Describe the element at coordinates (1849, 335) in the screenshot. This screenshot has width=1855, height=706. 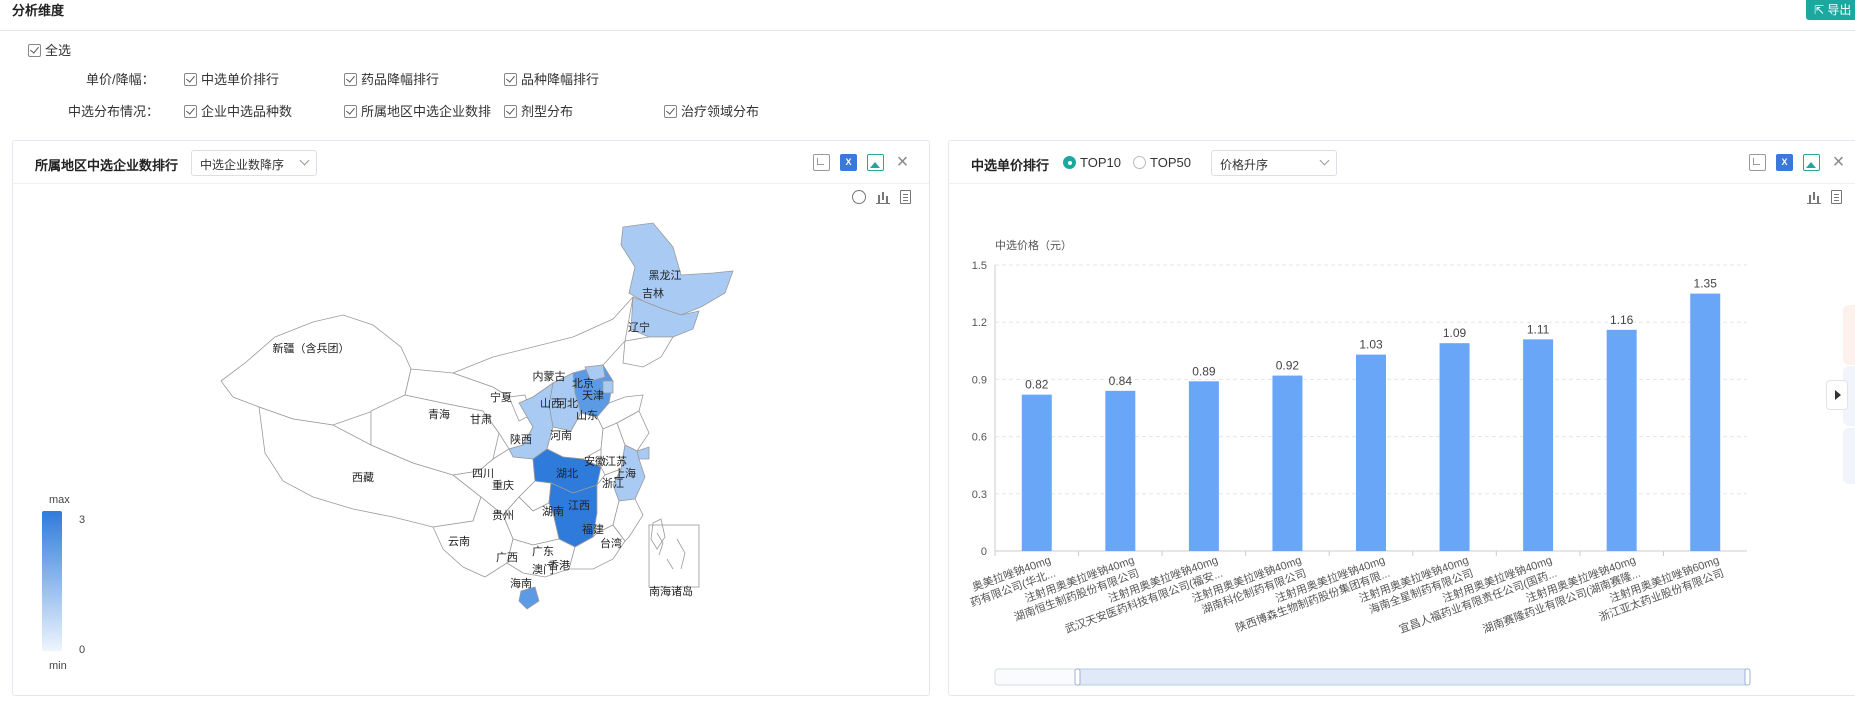
I see `side-tab-top` at that location.